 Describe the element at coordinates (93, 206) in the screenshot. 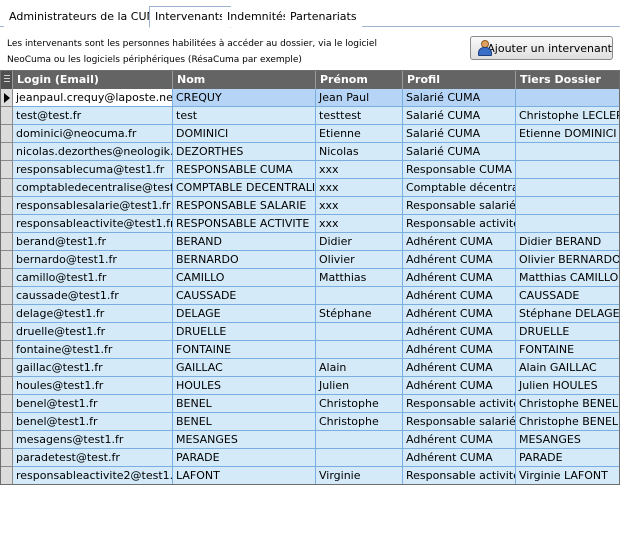

I see `cell-login: responsablesalarie@test1.fr` at that location.